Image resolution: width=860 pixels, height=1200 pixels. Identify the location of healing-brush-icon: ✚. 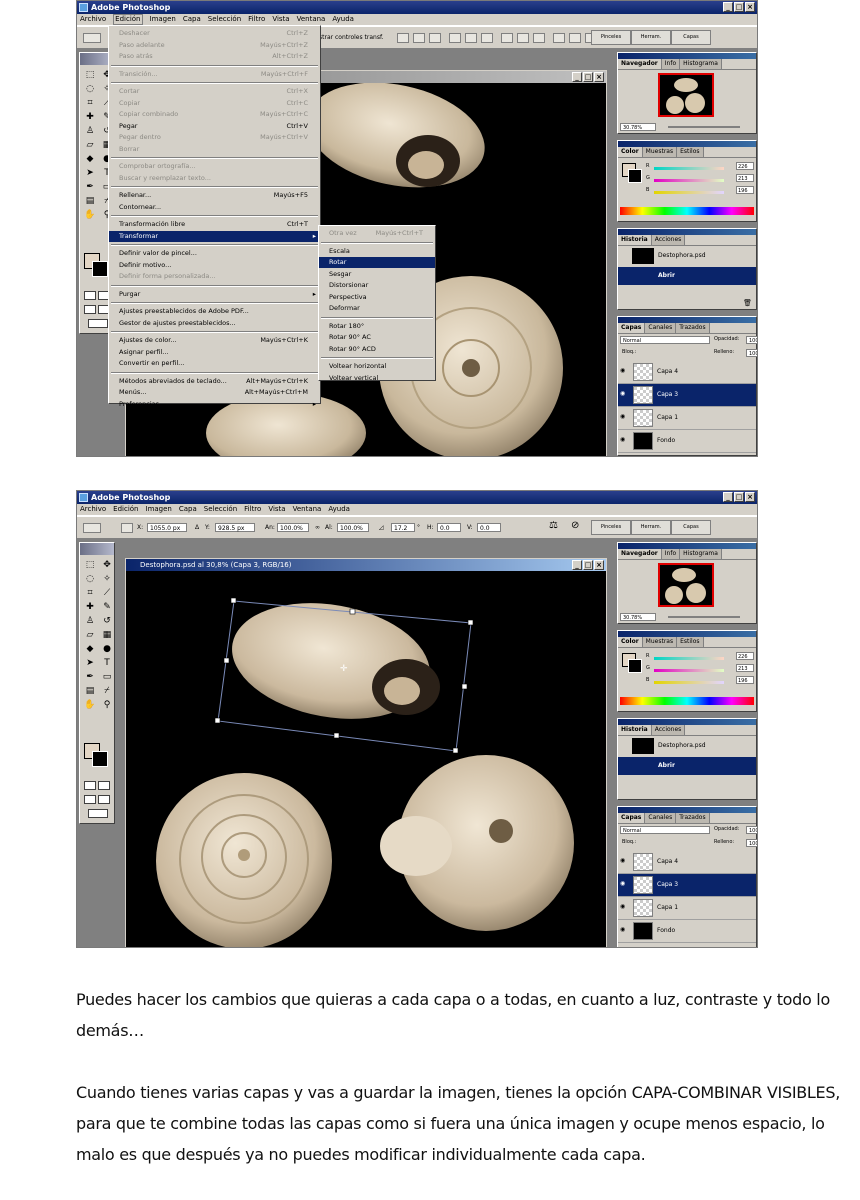
(90, 117).